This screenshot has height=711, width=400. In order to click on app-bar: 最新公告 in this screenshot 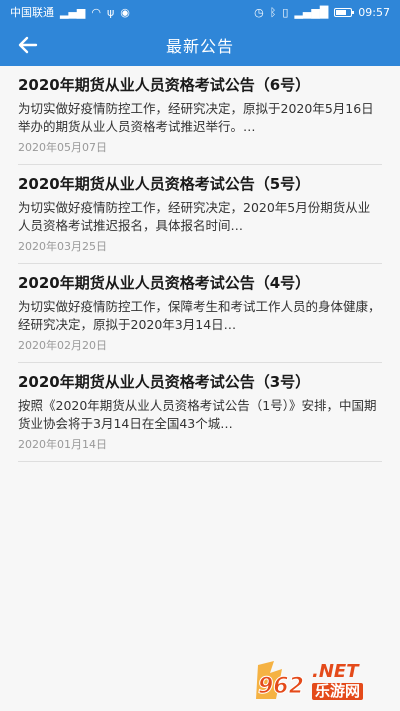, I will do `click(200, 45)`.